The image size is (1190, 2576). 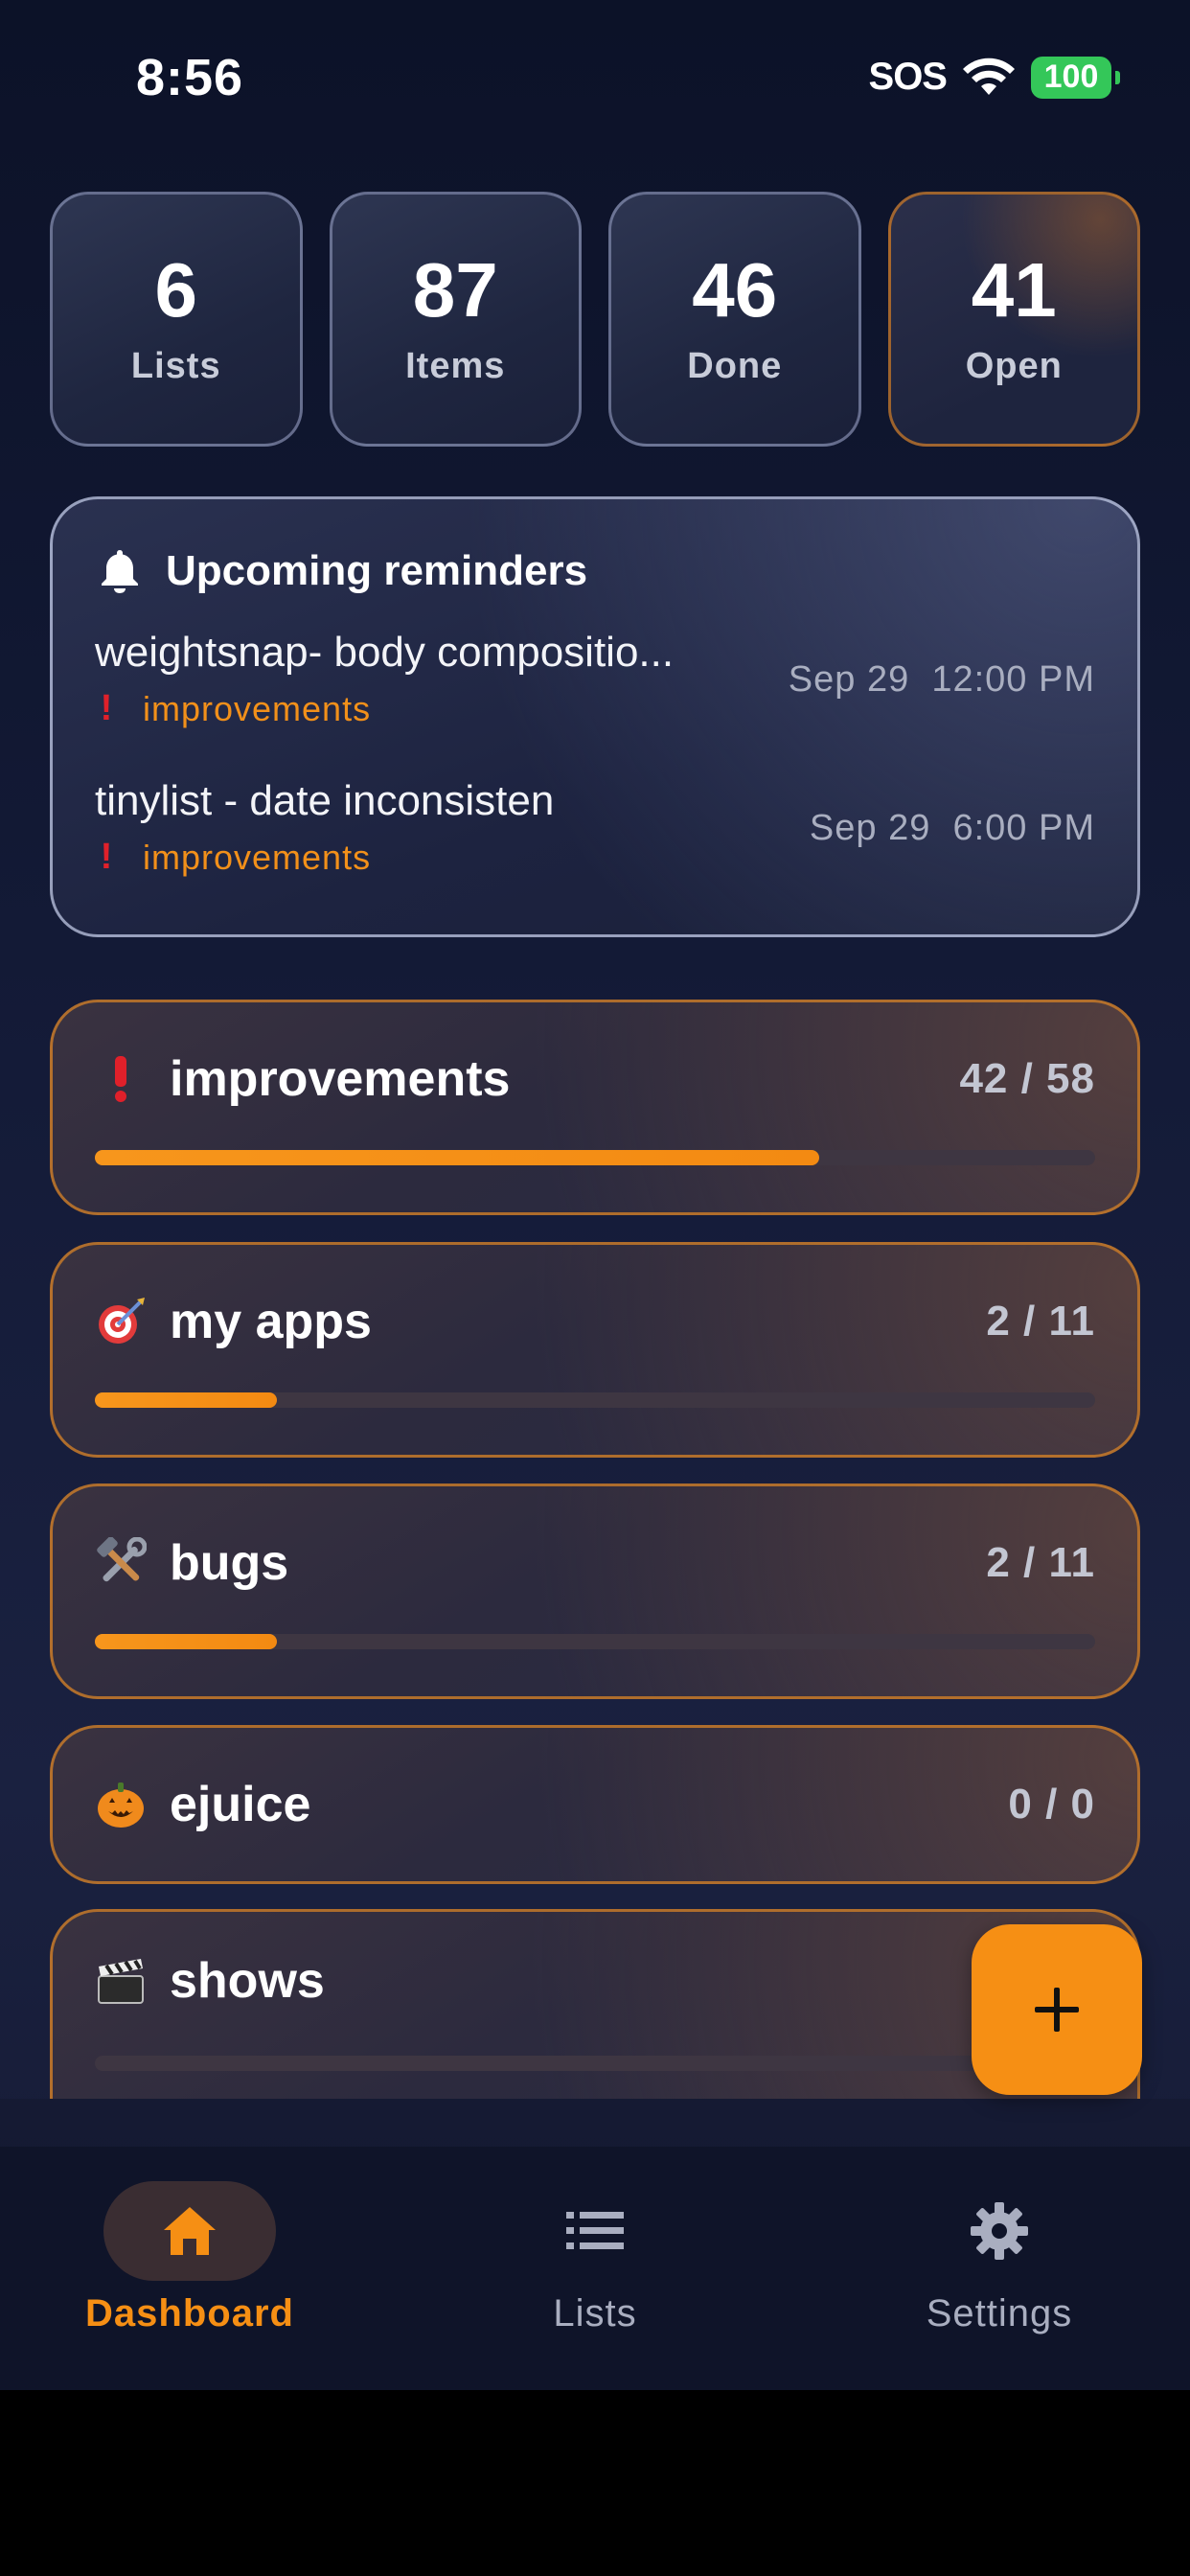 I want to click on list-icon, so click(x=595, y=2230).